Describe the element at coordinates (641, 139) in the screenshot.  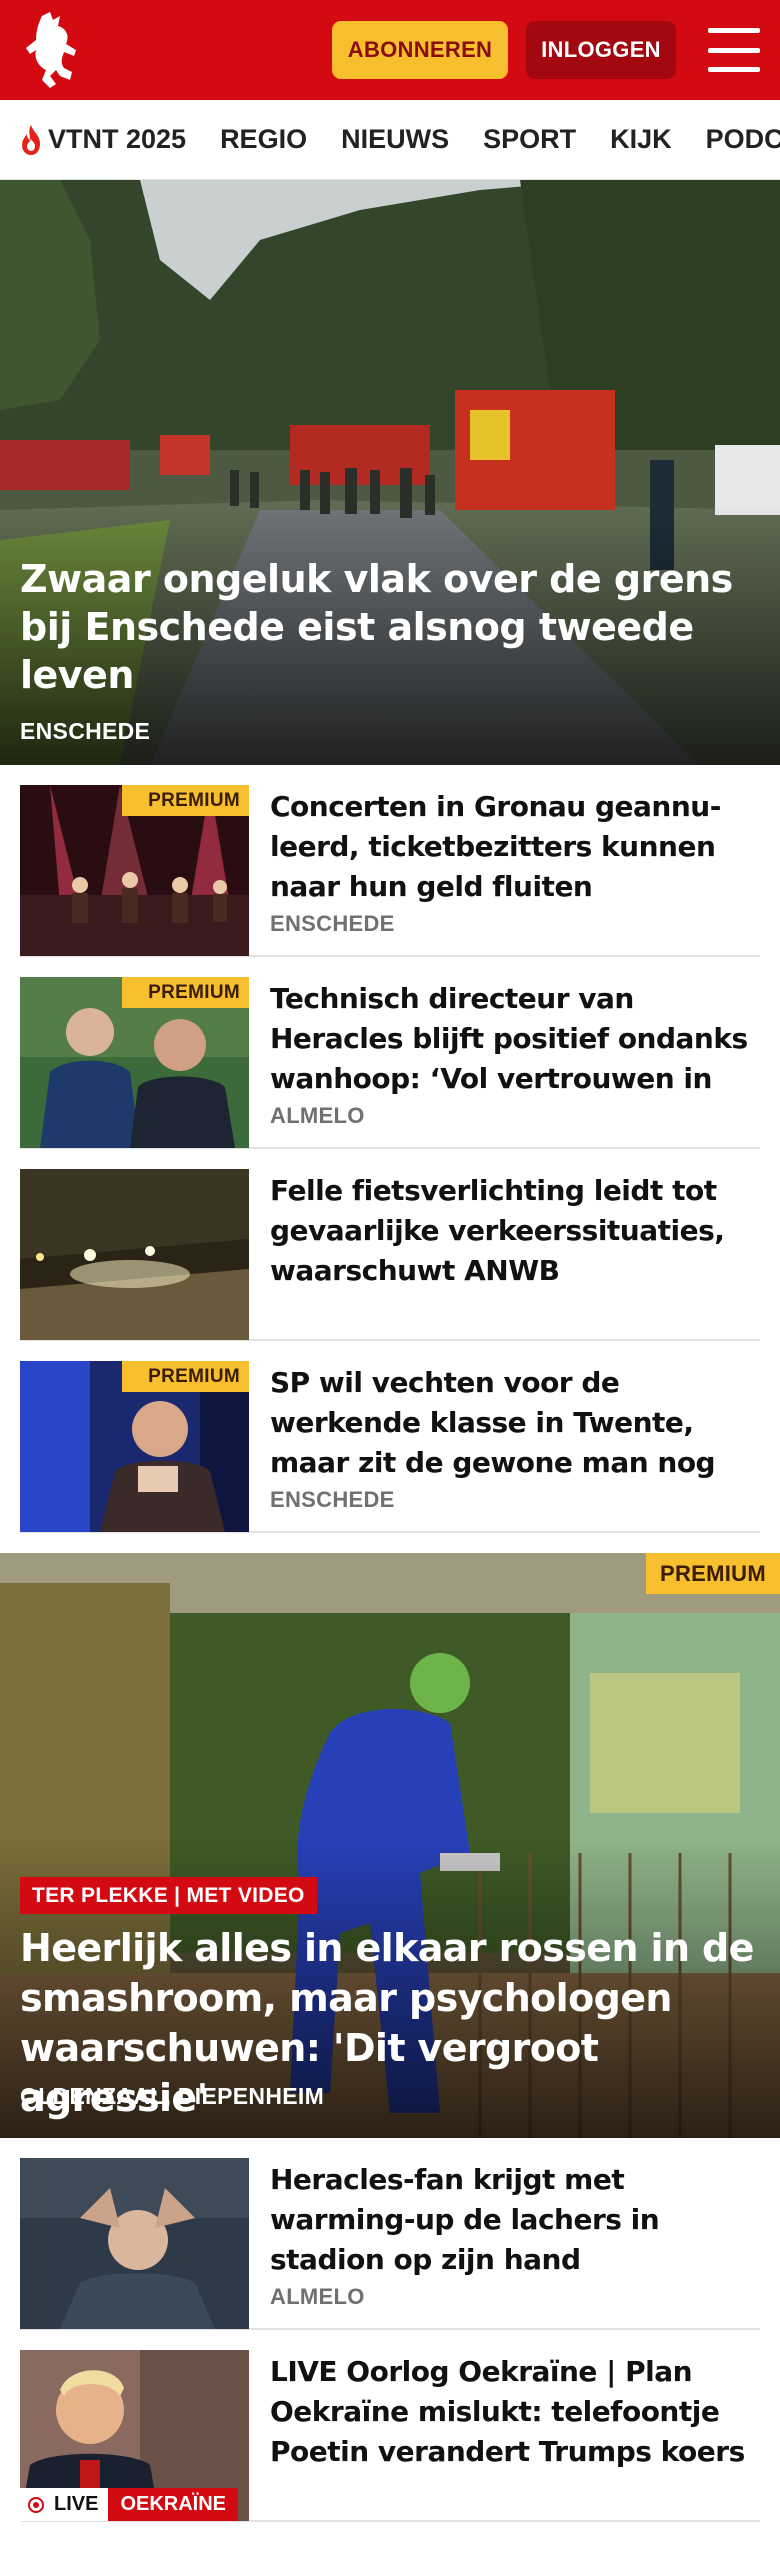
I see `nav-item-kijk: KIJK` at that location.